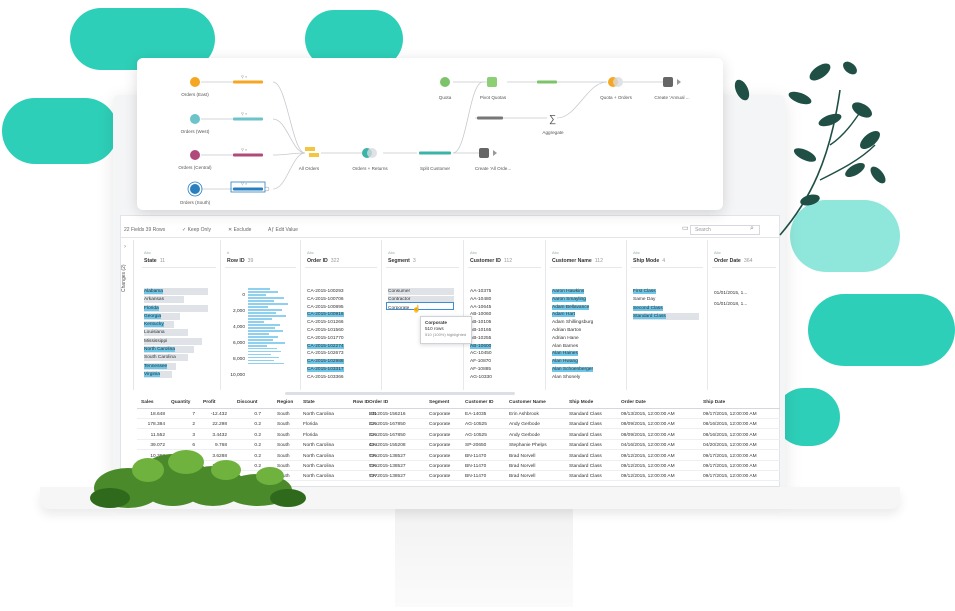 The height and width of the screenshot is (611, 955). I want to click on profile-value: Florida, so click(176, 308).